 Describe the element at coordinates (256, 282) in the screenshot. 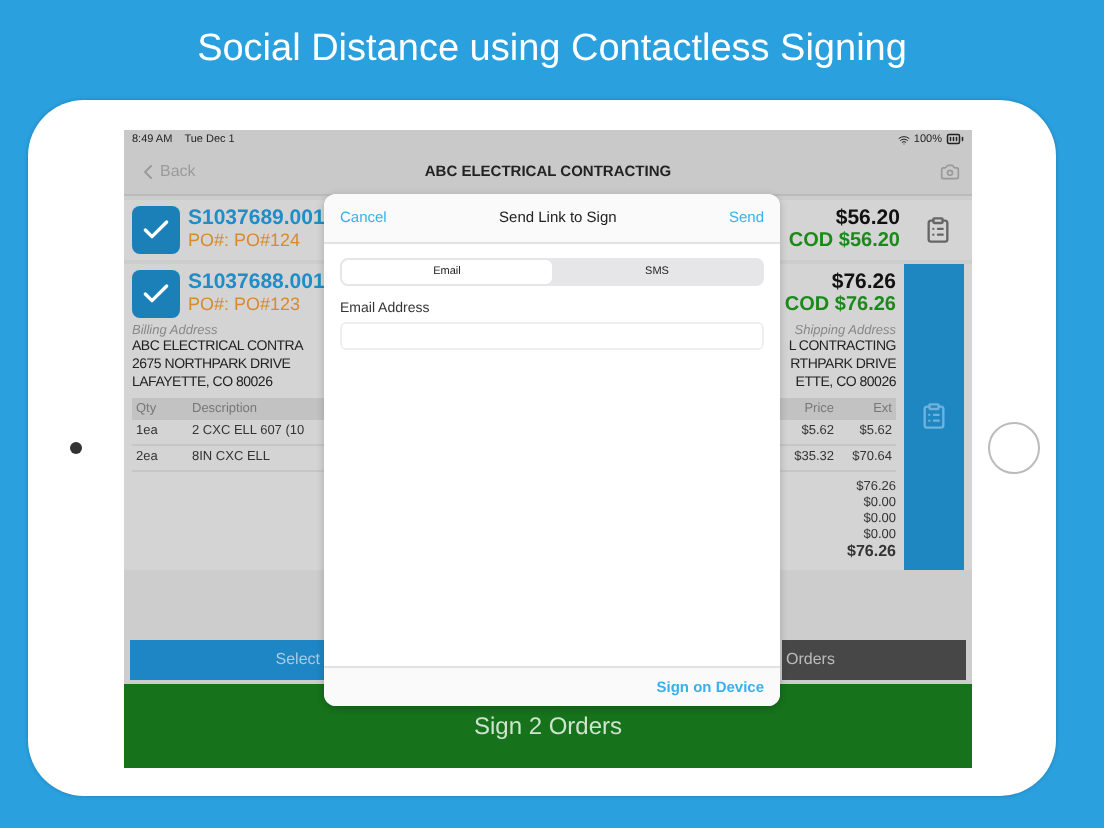

I see `order-number: S1037688.001` at that location.